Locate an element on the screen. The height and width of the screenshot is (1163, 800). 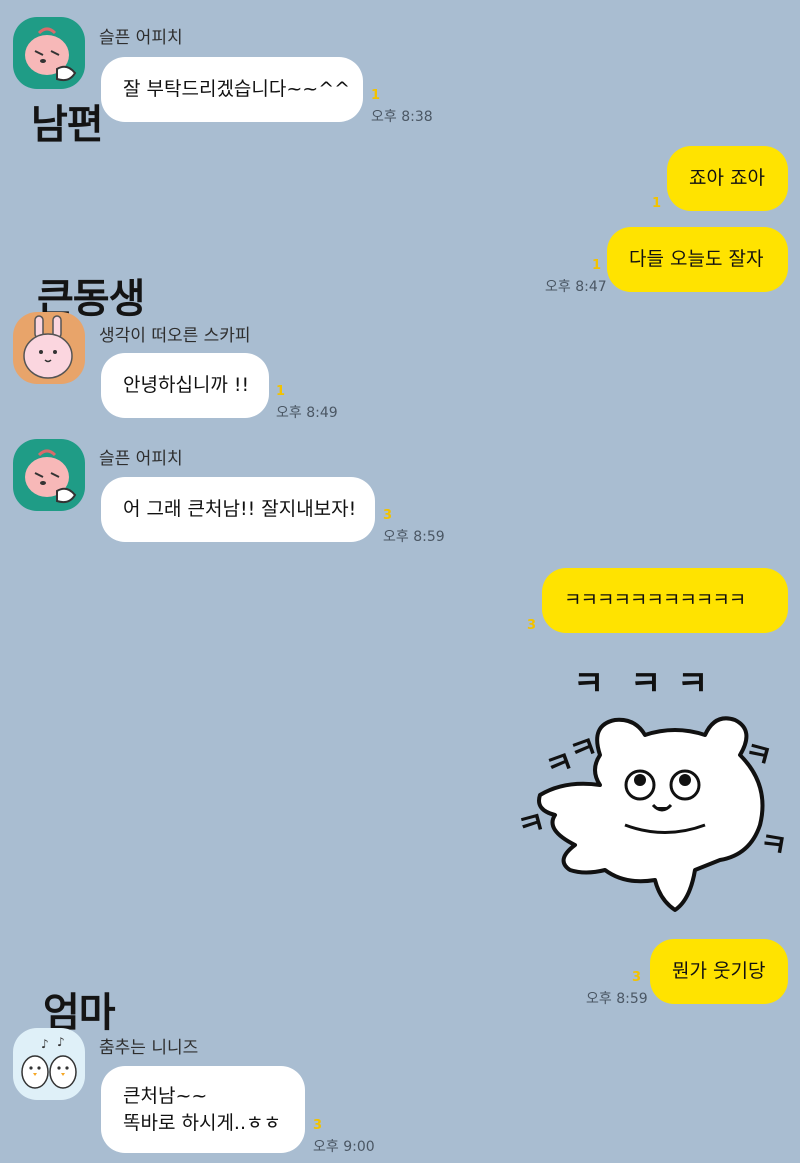
message-bubble-outgoing: 죠아 죠아 is located at coordinates (727, 178).